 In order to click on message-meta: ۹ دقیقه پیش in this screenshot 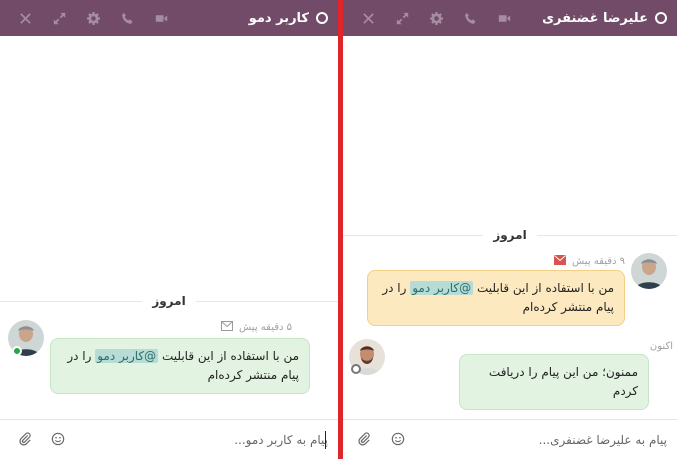, I will do `click(589, 261)`.